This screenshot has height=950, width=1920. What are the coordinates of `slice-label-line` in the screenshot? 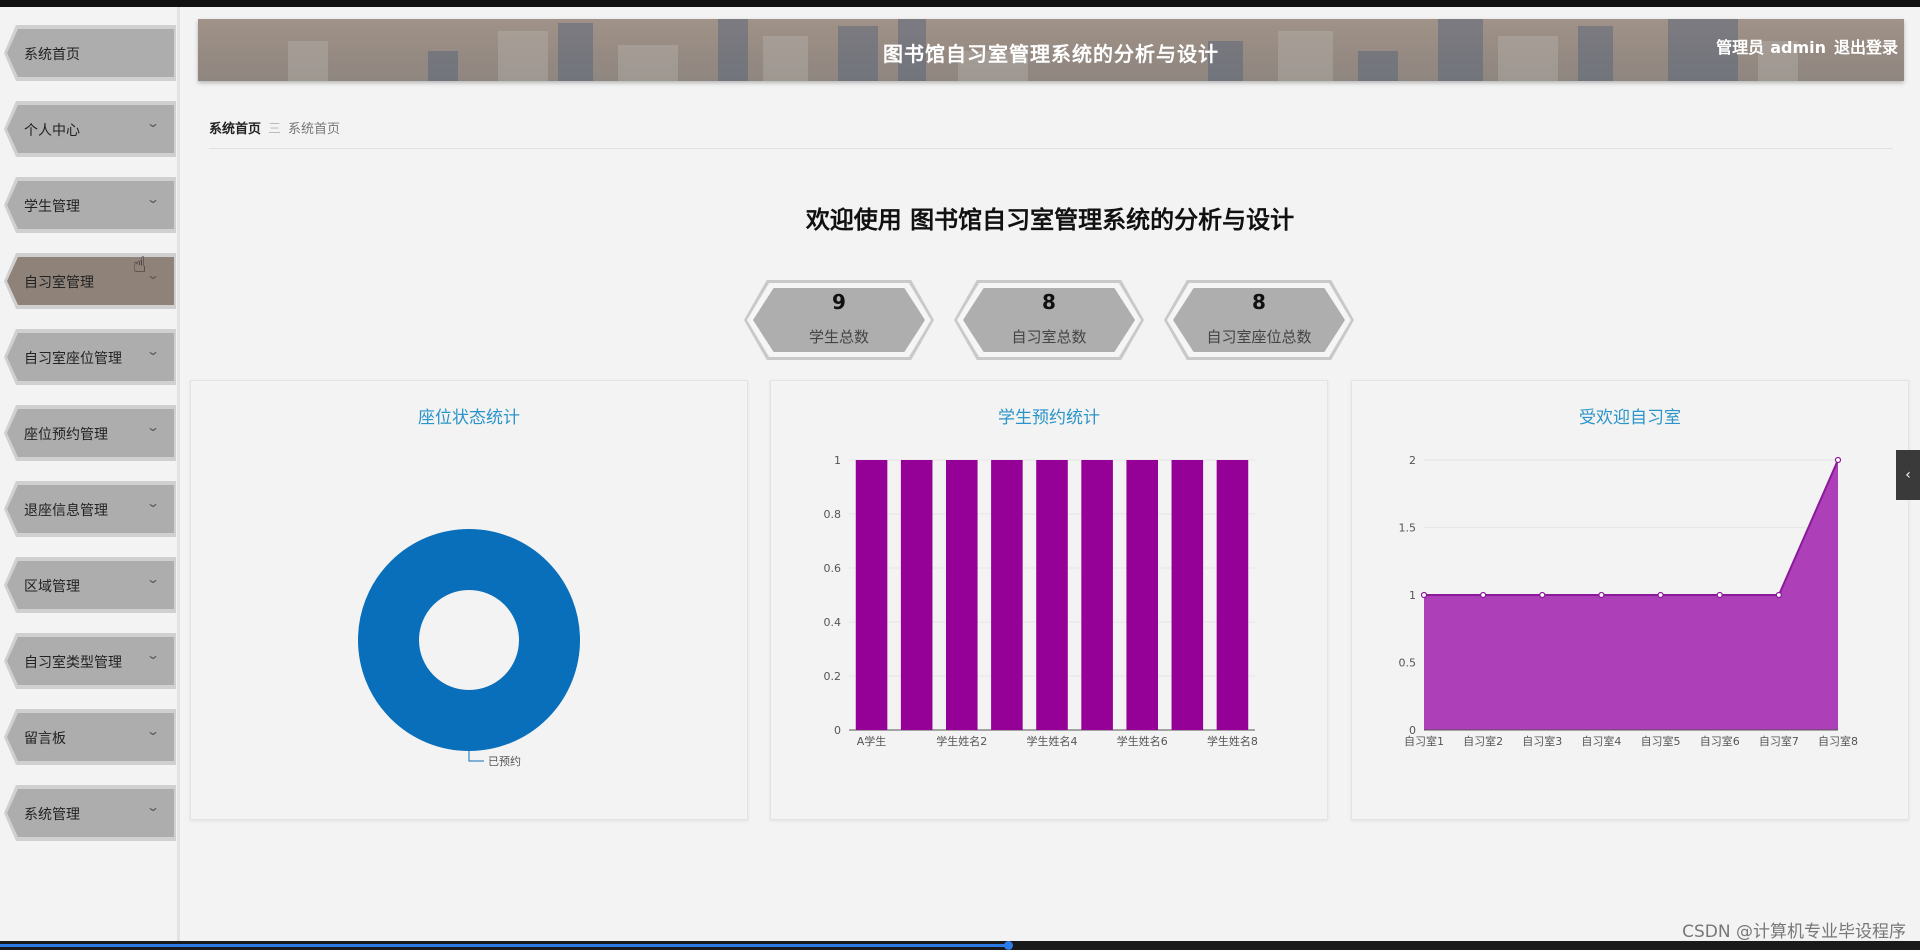 It's located at (476, 756).